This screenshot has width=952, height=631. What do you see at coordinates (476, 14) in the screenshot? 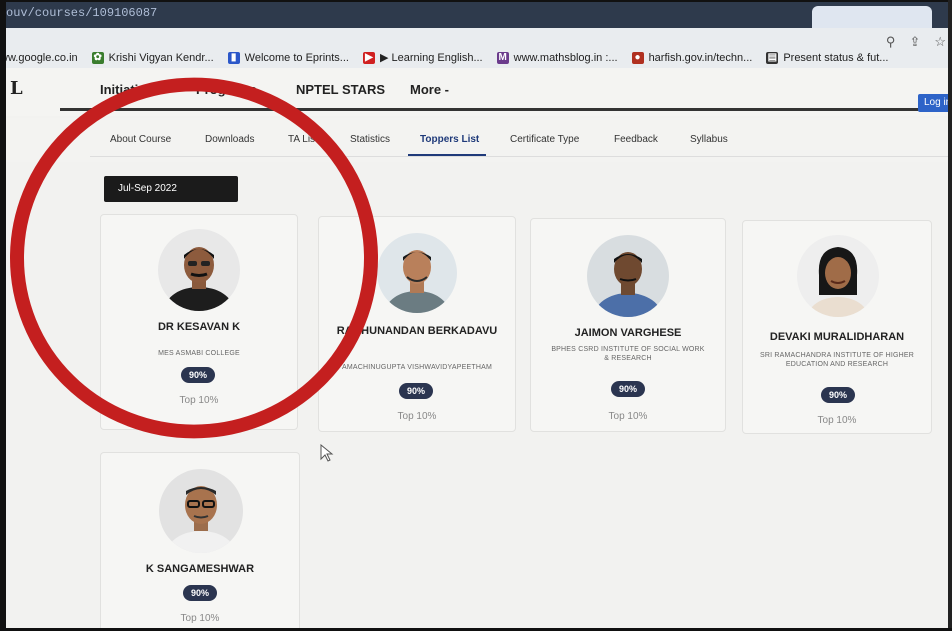
I see `browser-address-bar: ouv/courses/109106087` at bounding box center [476, 14].